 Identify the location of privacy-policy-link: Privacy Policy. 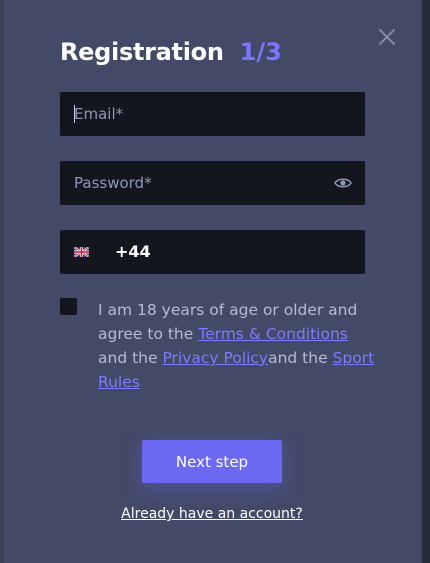
(215, 358).